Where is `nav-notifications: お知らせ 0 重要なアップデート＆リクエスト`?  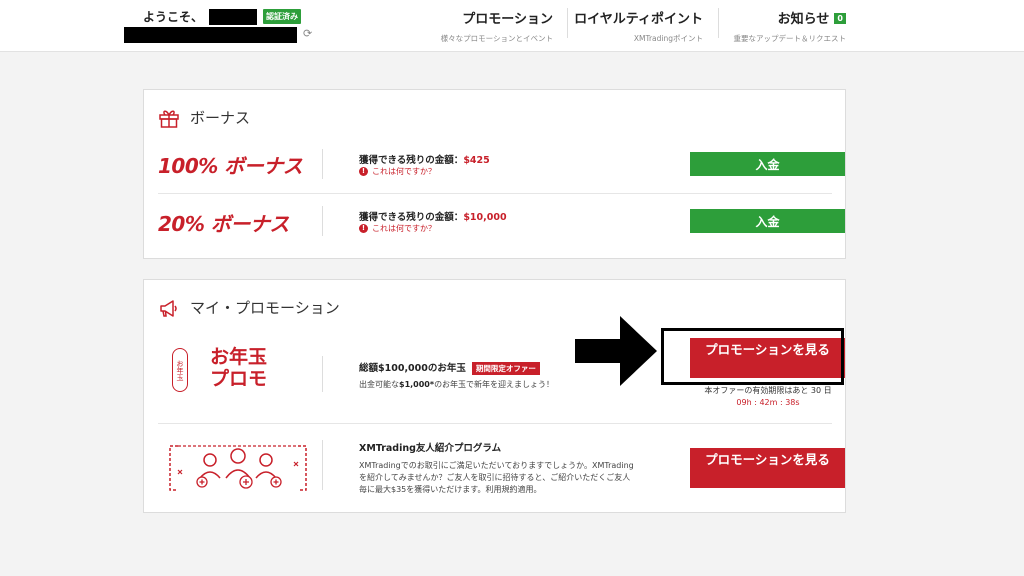
nav-notifications: お知らせ 0 重要なアップデート＆リクエスト is located at coordinates (790, 26).